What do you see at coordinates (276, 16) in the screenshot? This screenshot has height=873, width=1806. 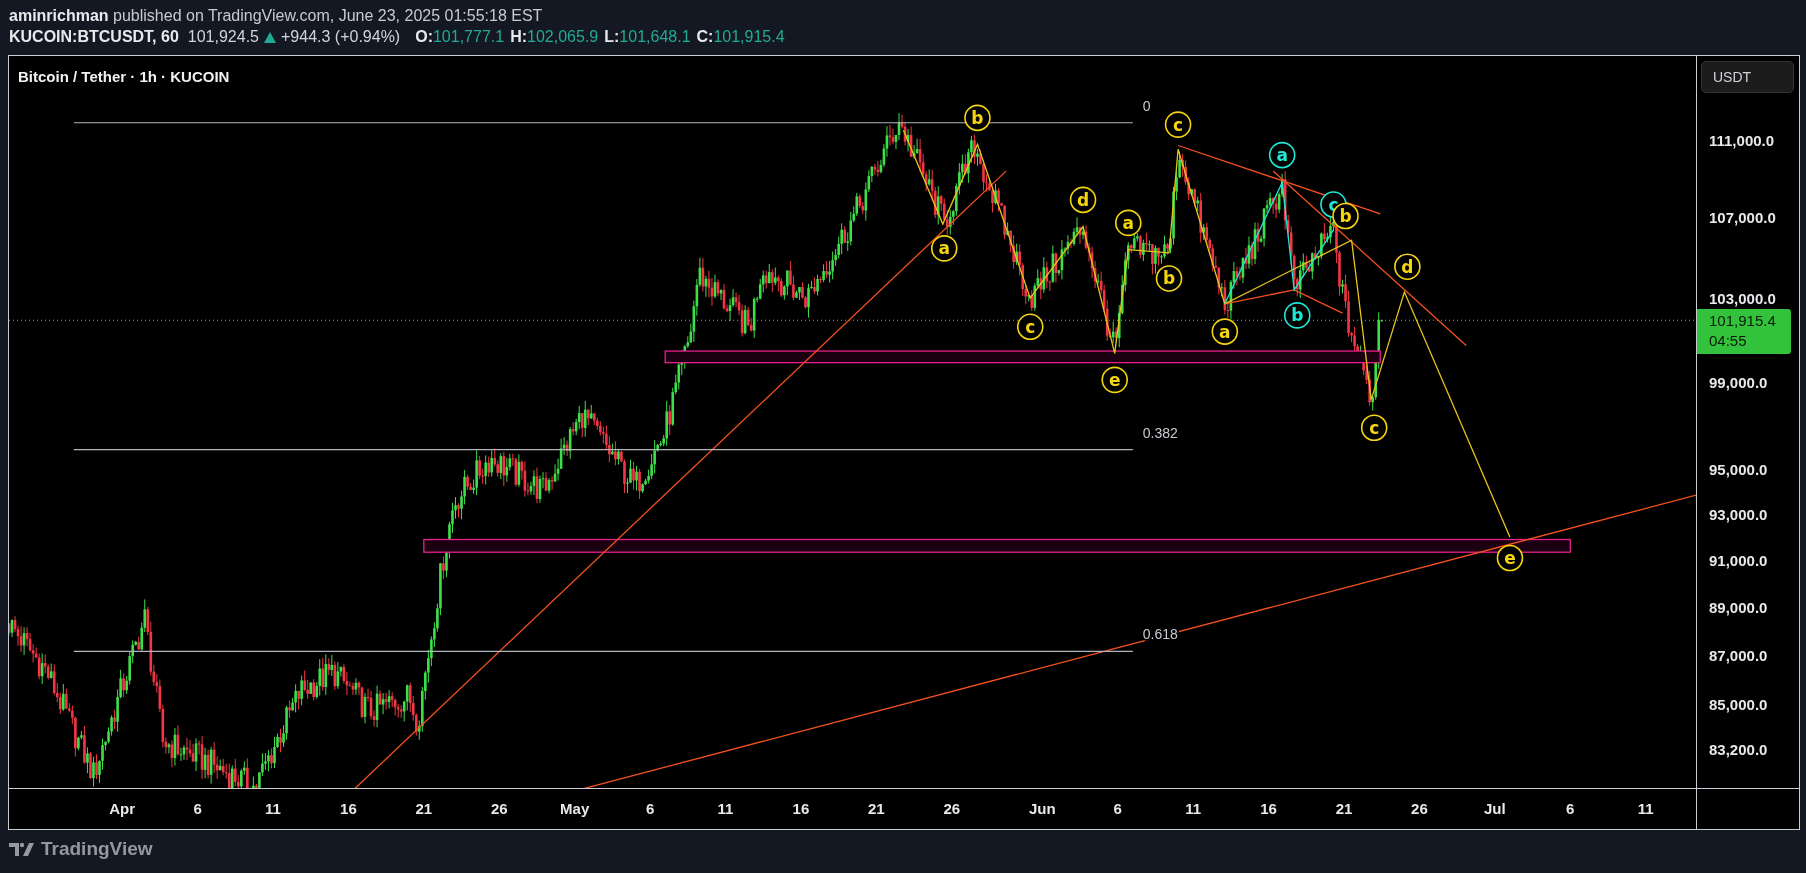 I see `attribution-text: aminrichman published on TradingView.com, June 23, 2025 01:55:18 EST` at bounding box center [276, 16].